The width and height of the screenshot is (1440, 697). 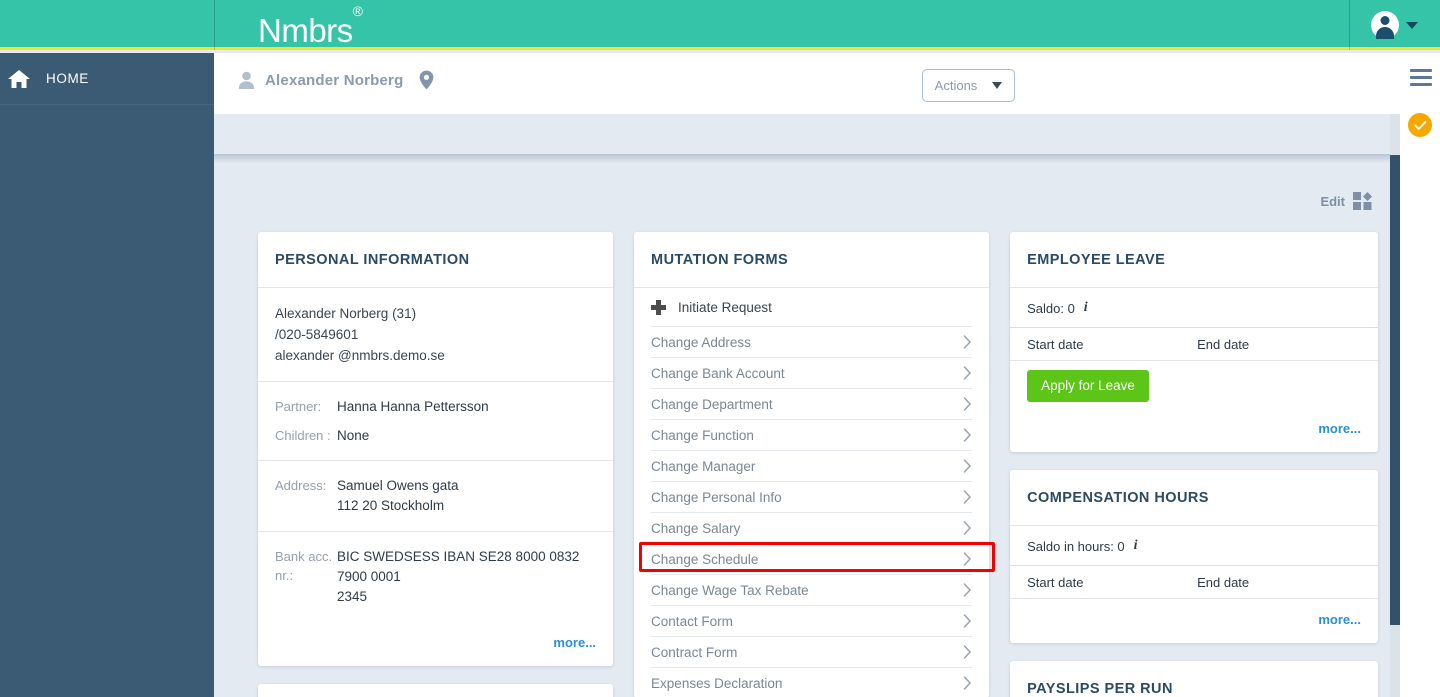 I want to click on mutation-form-label: Change Personal Info, so click(x=716, y=497).